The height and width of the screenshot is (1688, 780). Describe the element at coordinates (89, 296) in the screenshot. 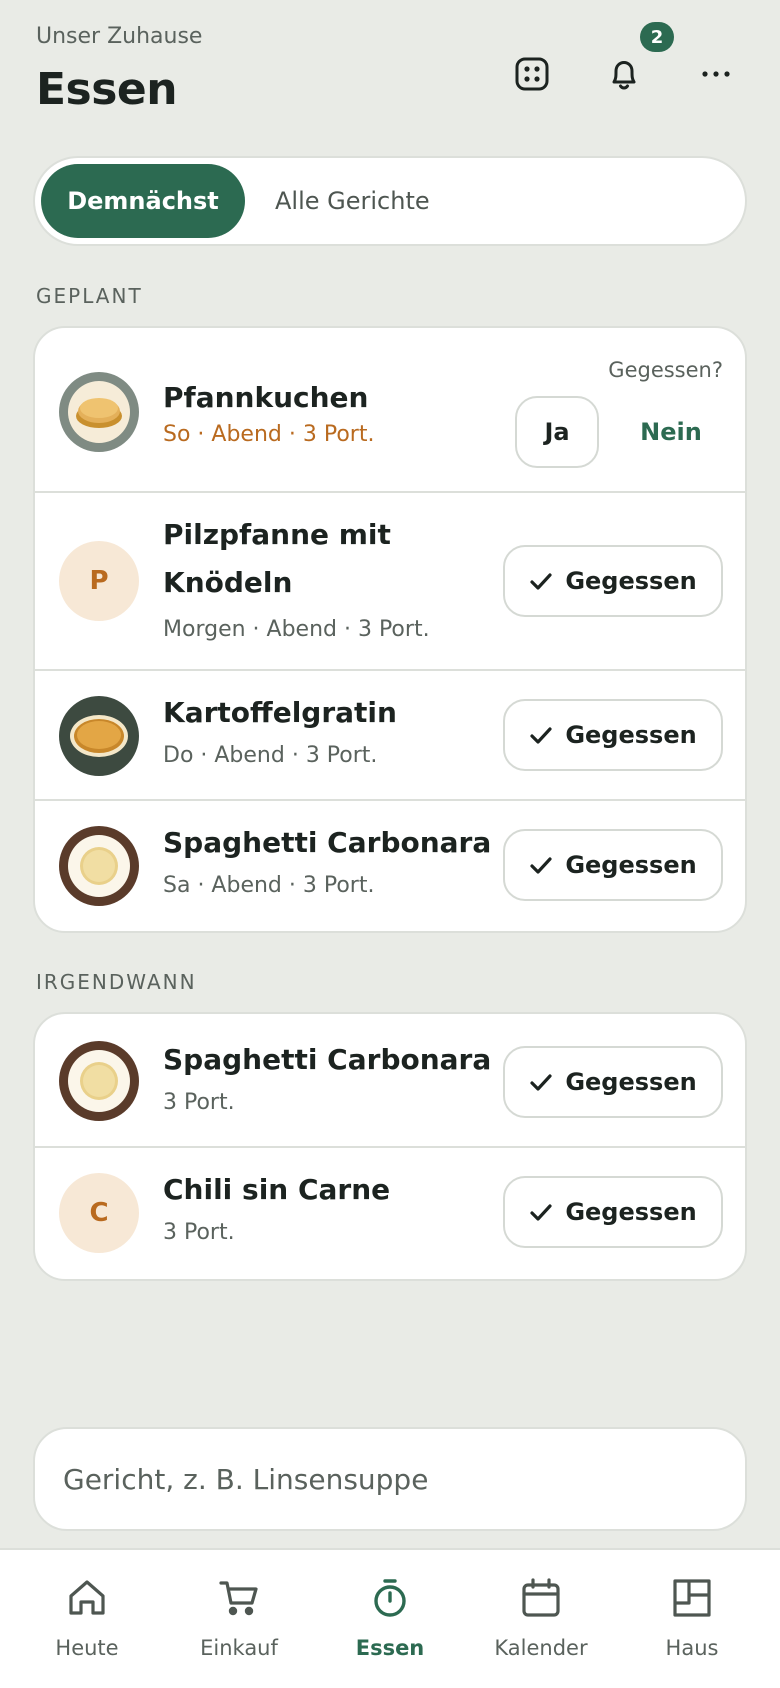

I see `section-label-planned: GEPLANT` at that location.